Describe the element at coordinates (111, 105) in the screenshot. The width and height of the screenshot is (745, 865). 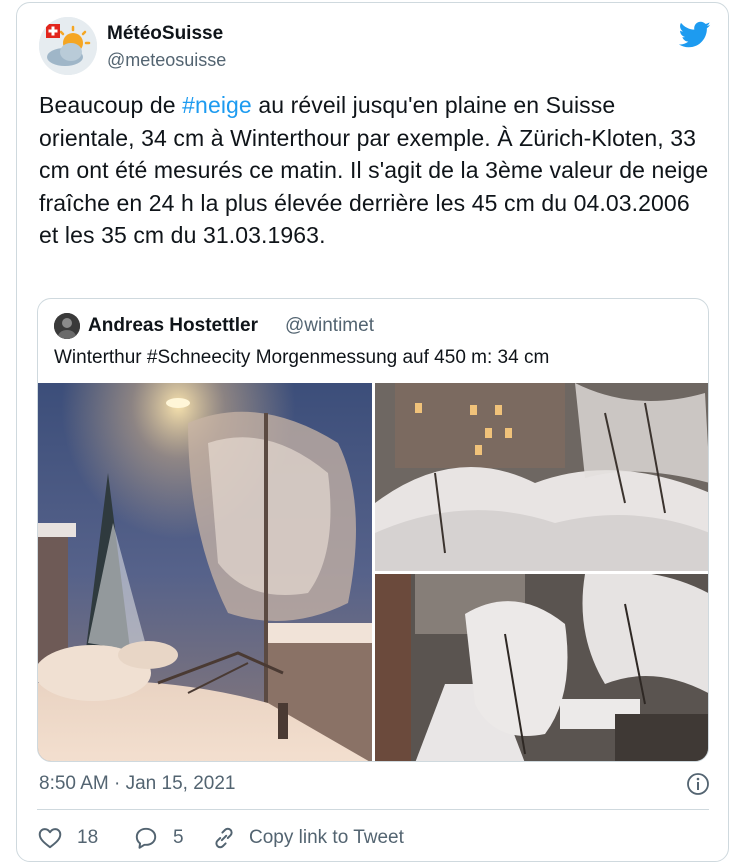
I see `tweet-text-before: Beaucoup de` at that location.